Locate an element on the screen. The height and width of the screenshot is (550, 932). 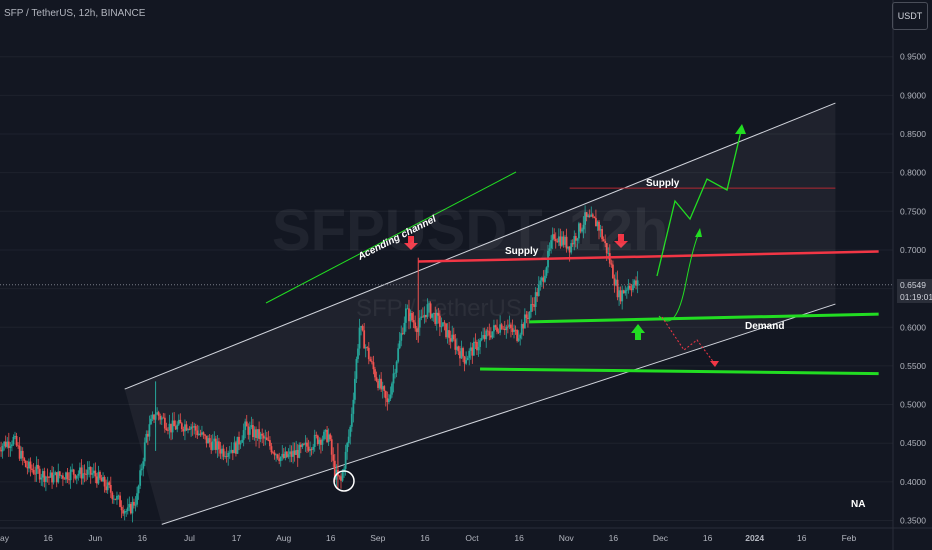
supply-label-upper: Supply is located at coordinates (663, 183).